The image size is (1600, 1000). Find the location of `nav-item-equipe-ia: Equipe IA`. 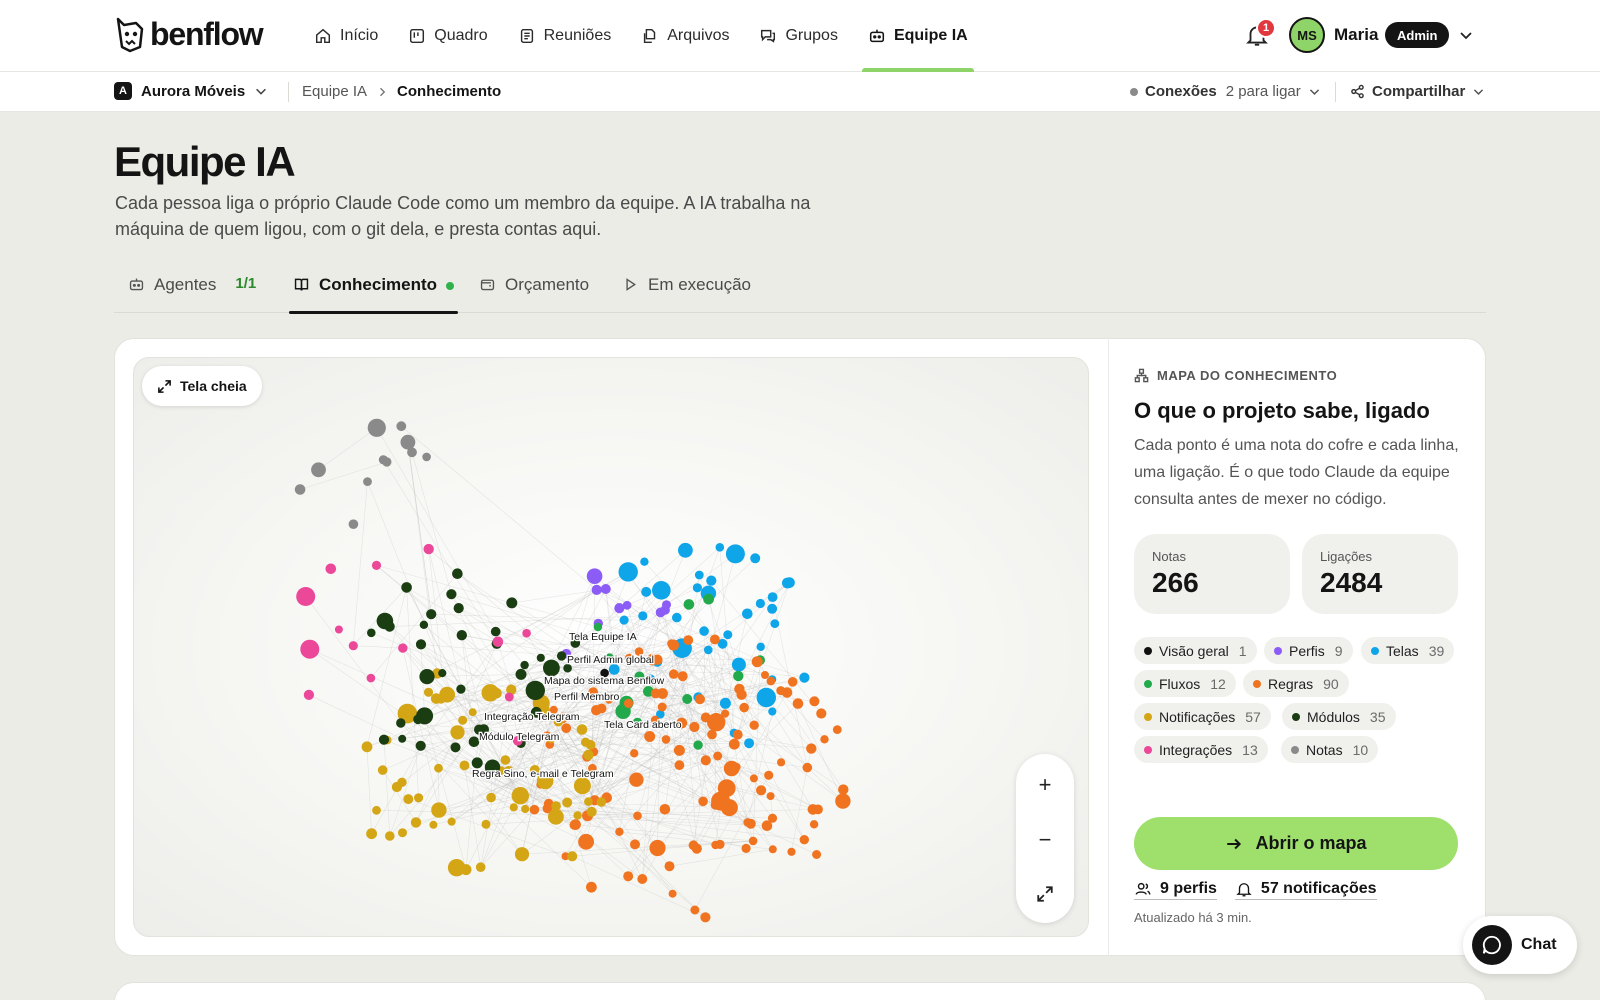

nav-item-equipe-ia: Equipe IA is located at coordinates (917, 36).